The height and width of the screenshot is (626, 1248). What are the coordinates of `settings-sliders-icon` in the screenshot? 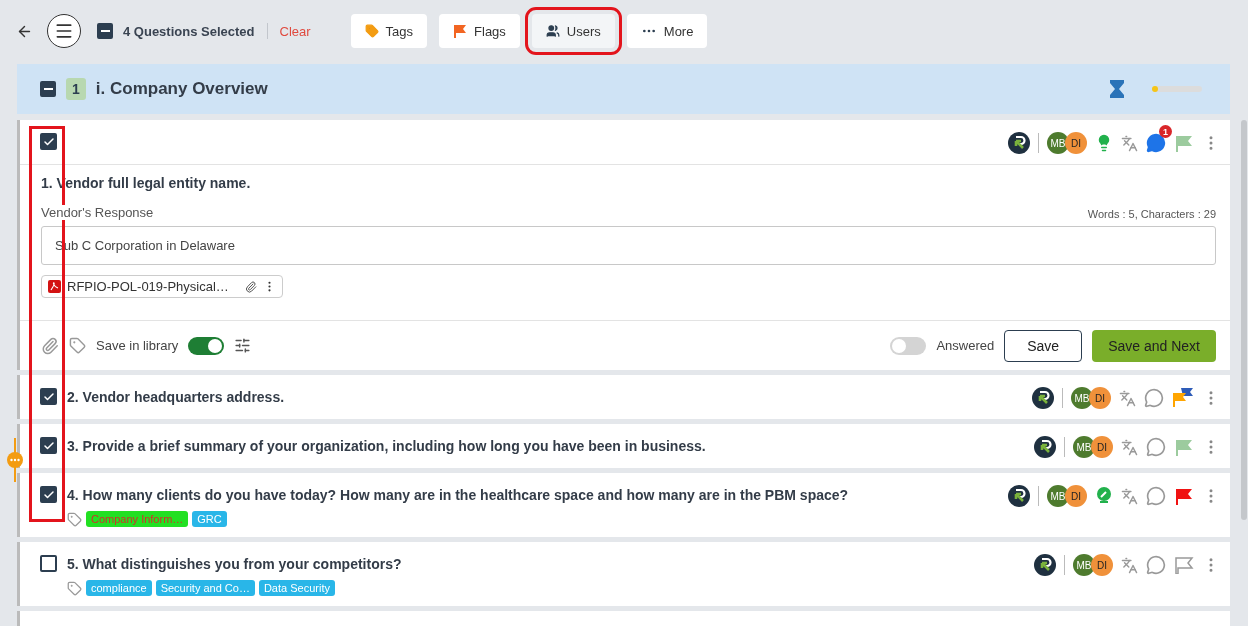 It's located at (243, 345).